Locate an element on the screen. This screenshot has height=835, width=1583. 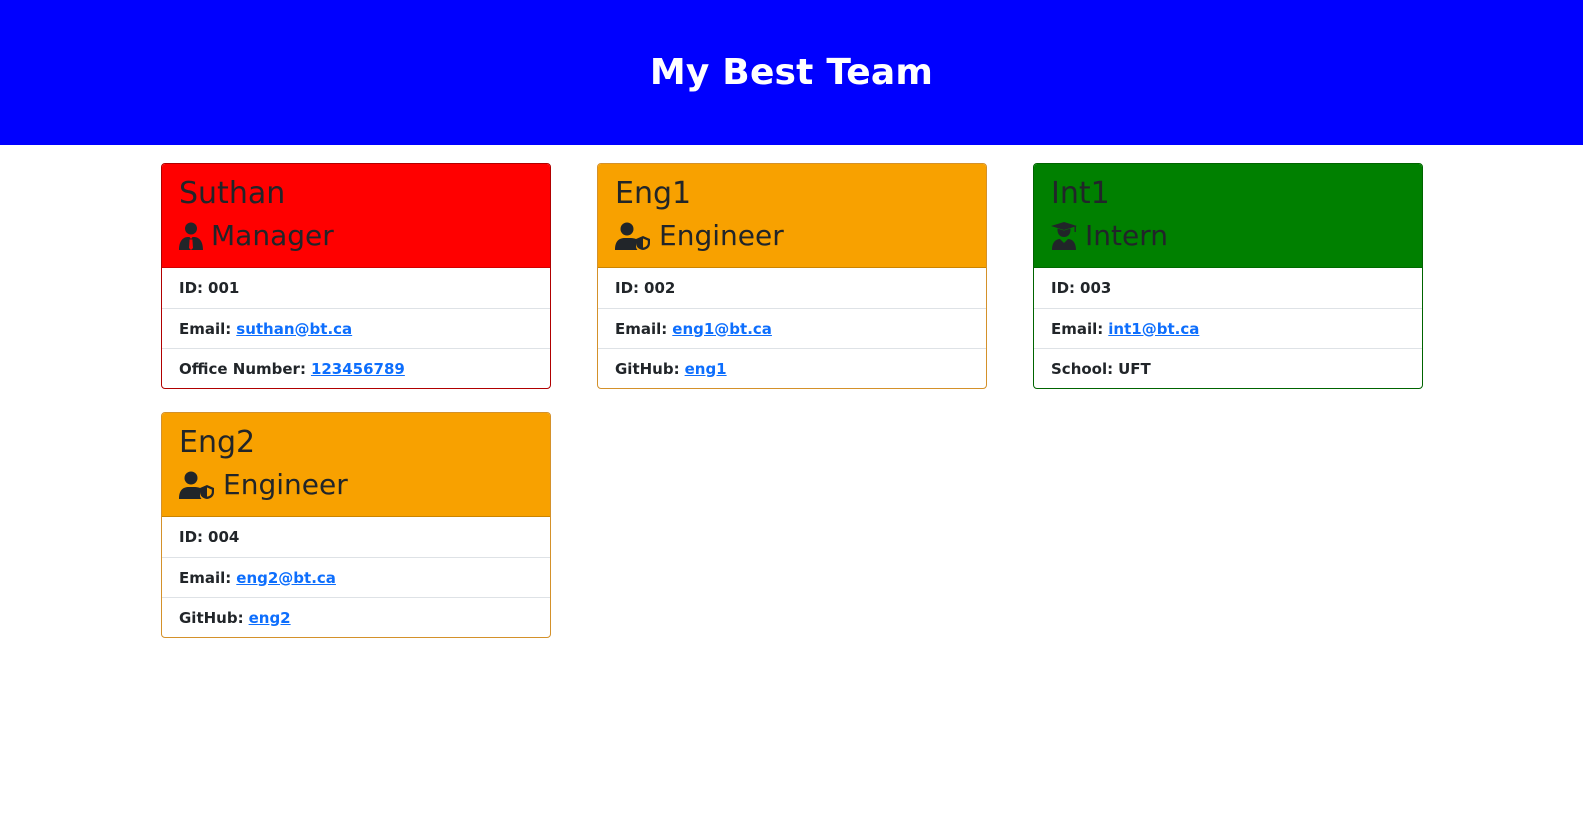
list-item: ID: 001 is located at coordinates (356, 288).